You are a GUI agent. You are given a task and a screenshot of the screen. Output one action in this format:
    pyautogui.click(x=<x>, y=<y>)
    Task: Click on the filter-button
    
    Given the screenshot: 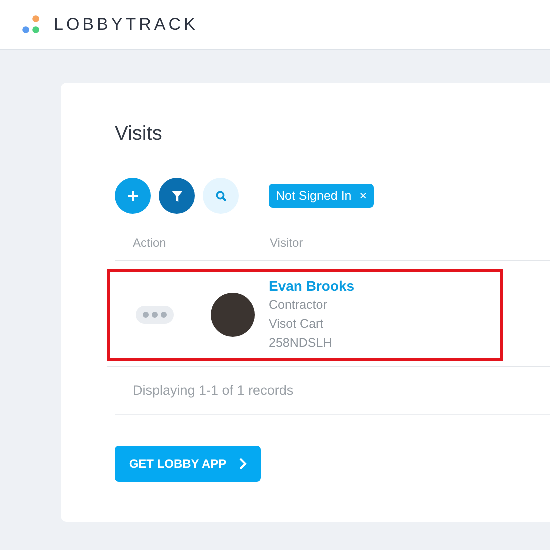 What is the action you would take?
    pyautogui.click(x=177, y=196)
    